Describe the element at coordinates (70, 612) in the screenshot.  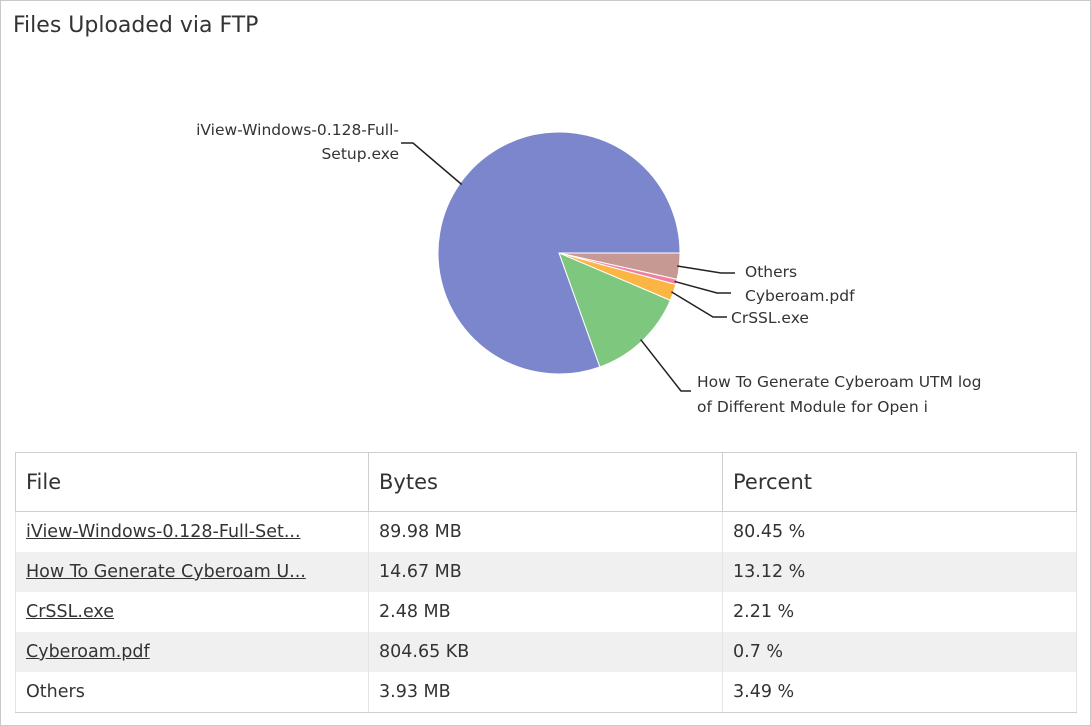
I see `file-link: CrSSL.exe` at that location.